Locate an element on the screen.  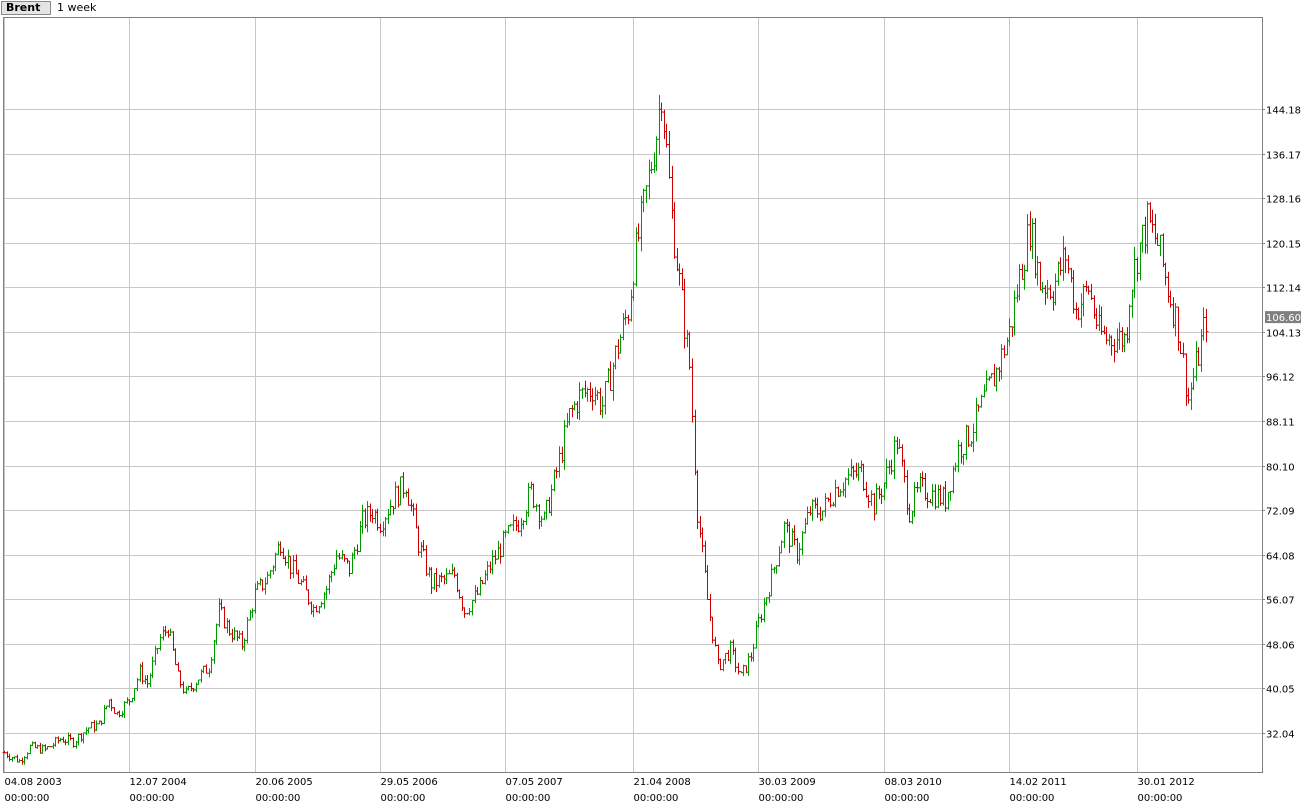
y-tick-label: 48.06 is located at coordinates (1280, 646).